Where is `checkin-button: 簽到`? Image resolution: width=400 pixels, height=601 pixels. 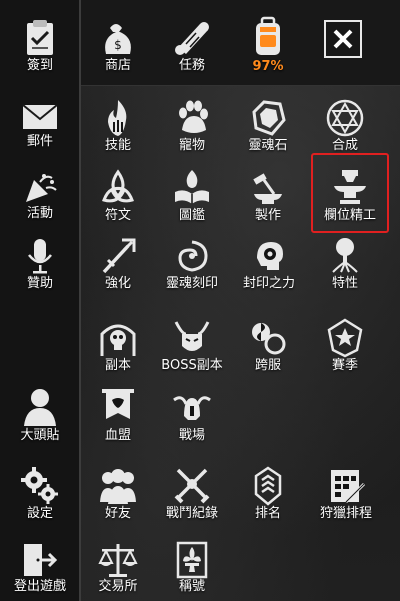 checkin-button: 簽到 is located at coordinates (40, 46).